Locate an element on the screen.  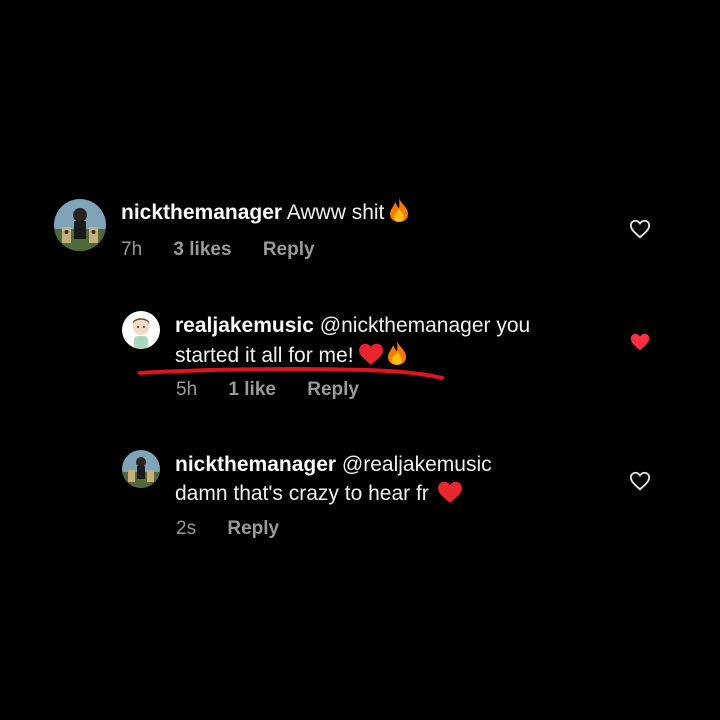
liked-heart-icon is located at coordinates (640, 342).